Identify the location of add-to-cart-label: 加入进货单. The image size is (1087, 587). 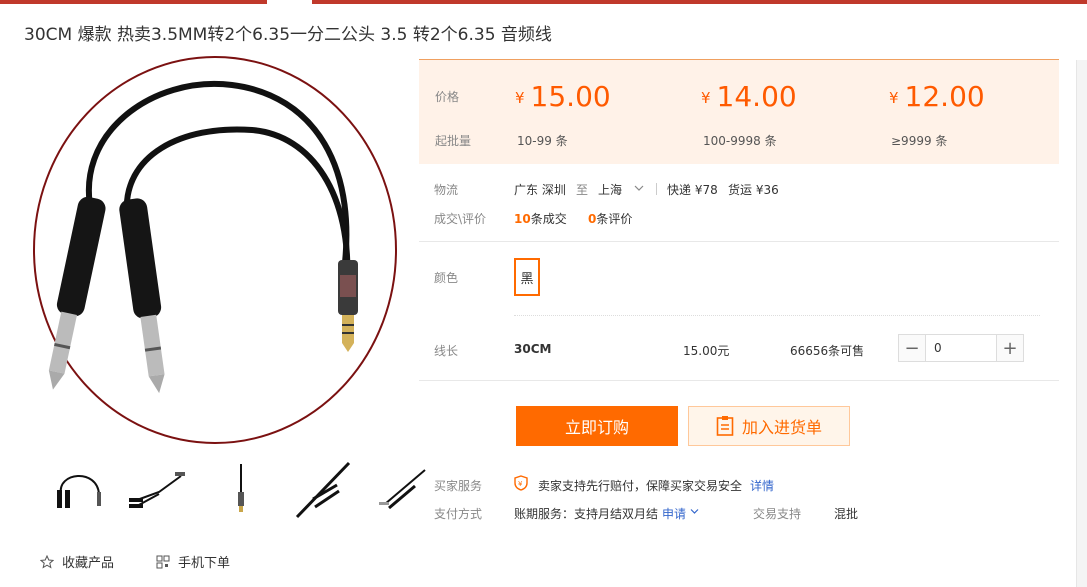
(781, 427).